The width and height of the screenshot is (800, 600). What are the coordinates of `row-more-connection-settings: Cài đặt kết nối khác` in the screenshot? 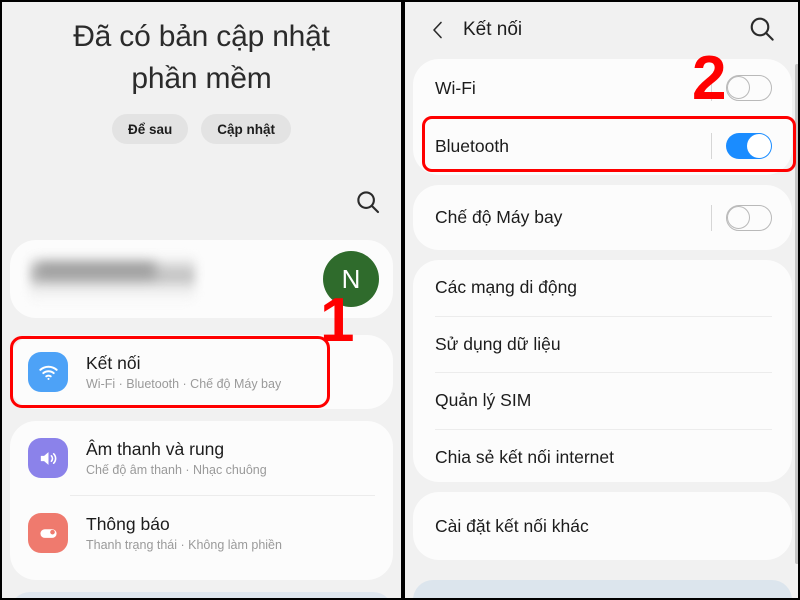 It's located at (602, 526).